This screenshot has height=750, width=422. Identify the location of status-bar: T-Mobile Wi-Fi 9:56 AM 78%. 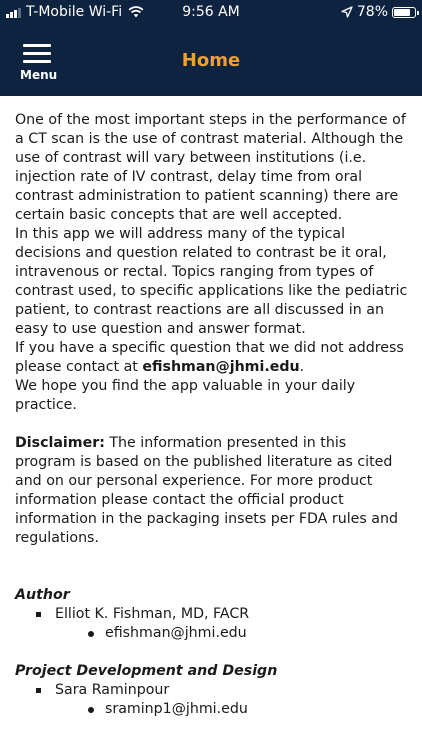
(211, 12).